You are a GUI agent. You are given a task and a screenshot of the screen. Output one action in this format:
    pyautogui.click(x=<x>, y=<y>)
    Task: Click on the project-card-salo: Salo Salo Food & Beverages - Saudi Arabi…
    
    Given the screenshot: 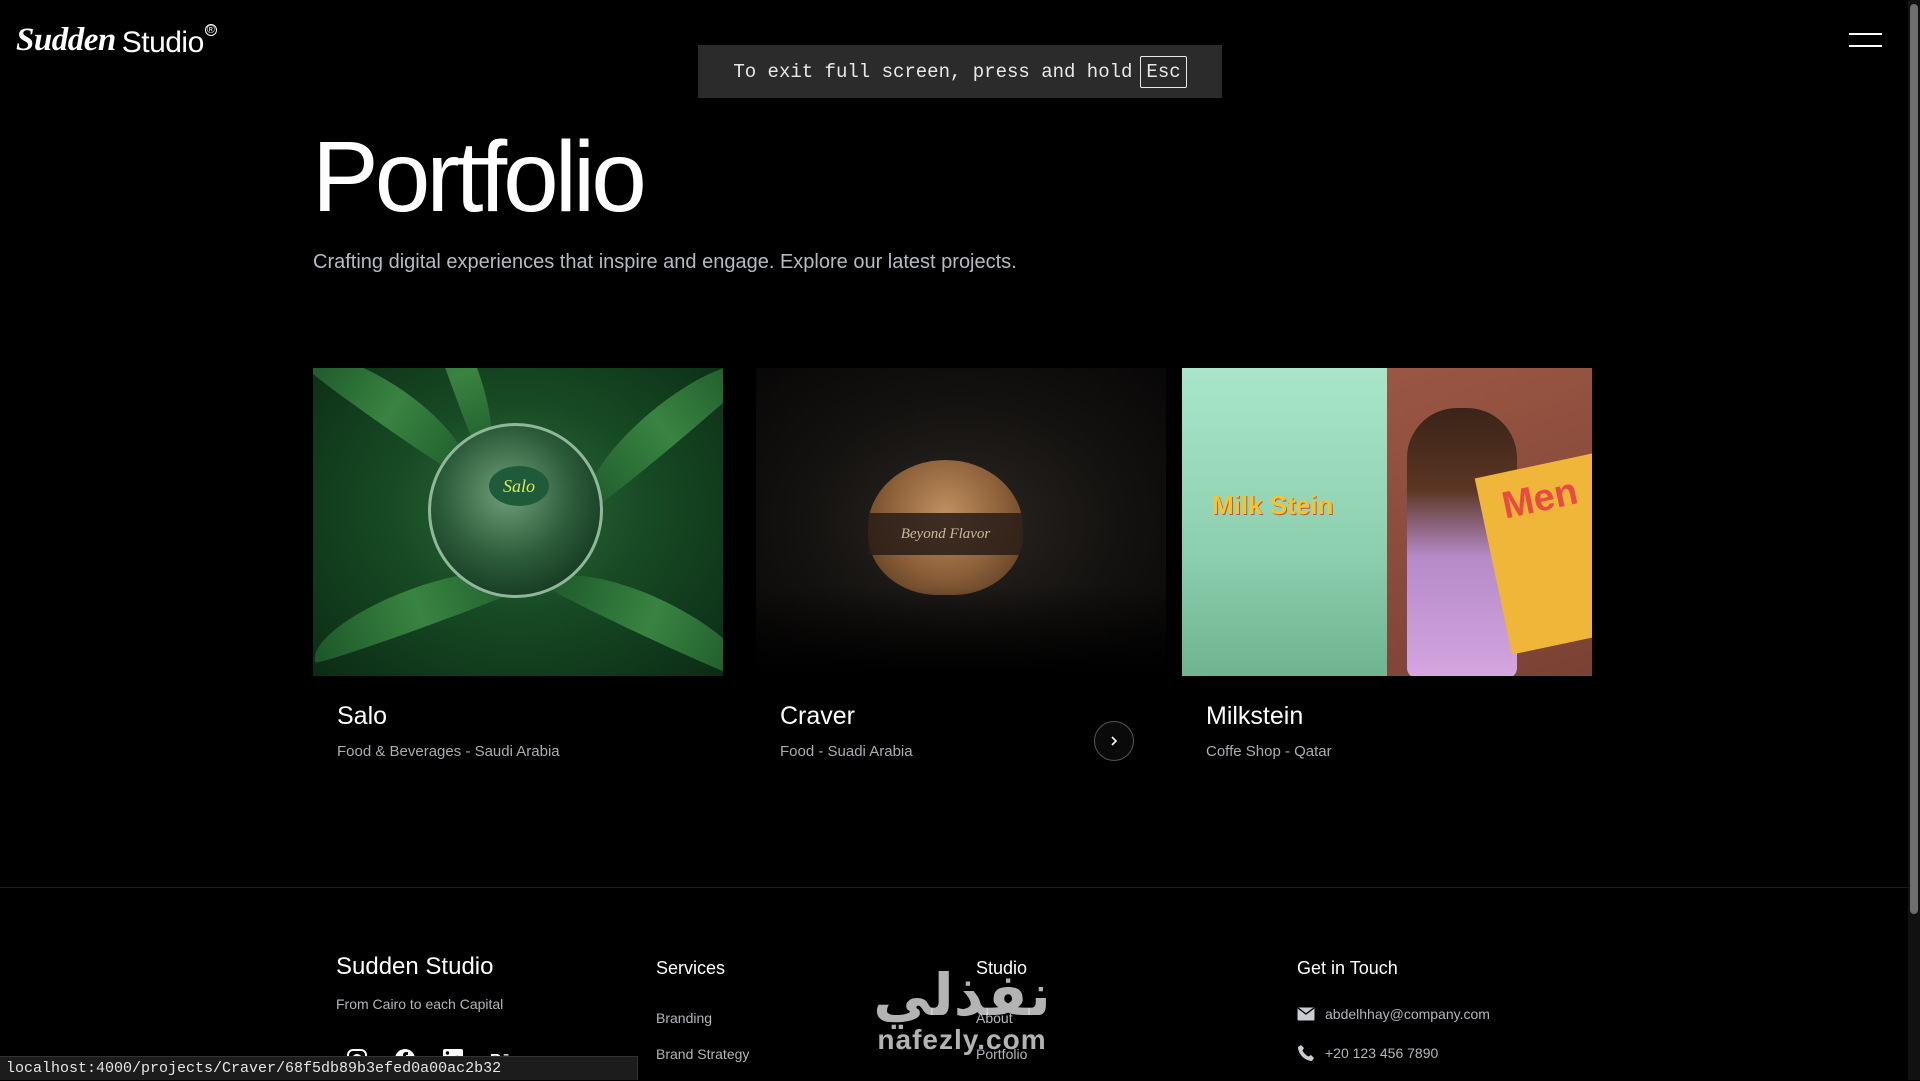 What is the action you would take?
    pyautogui.click(x=518, y=564)
    